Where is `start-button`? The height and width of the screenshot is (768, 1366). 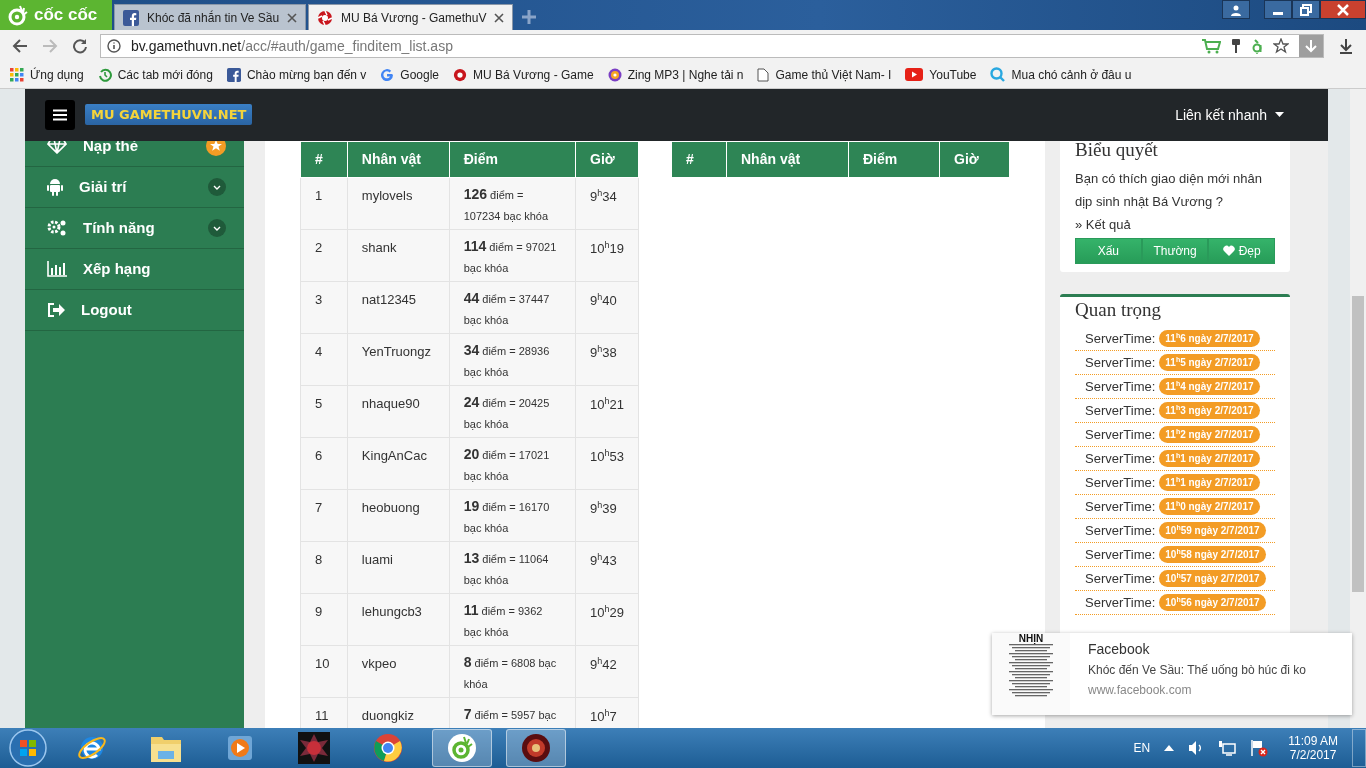
start-button is located at coordinates (28, 748).